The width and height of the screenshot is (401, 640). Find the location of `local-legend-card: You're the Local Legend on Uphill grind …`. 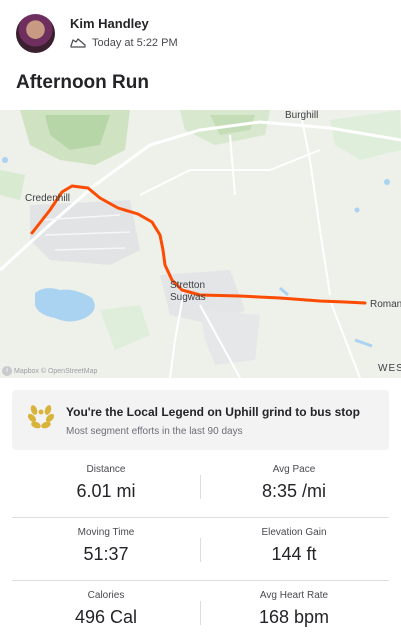

local-legend-card: You're the Local Legend on Uphill grind … is located at coordinates (200, 420).